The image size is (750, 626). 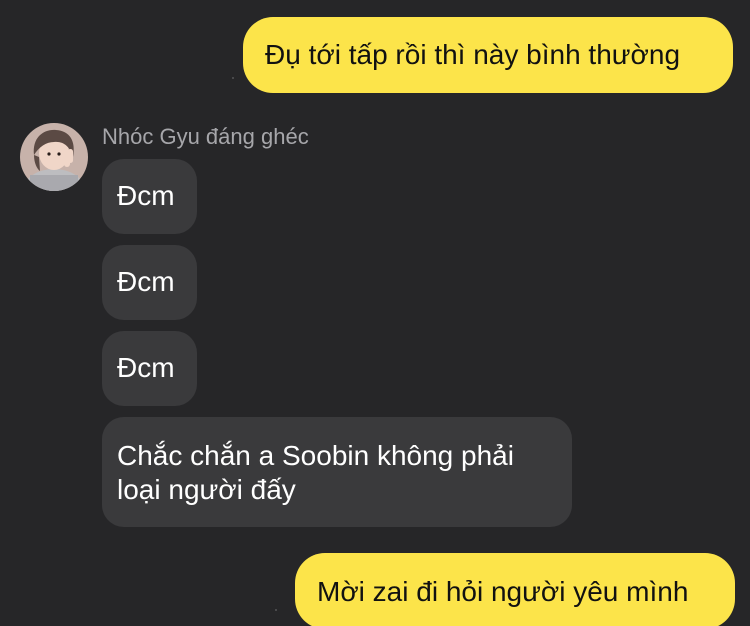 I want to click on outgoing-message-bubble: Đụ tới tấp rồi thì này bình thường, so click(x=488, y=55).